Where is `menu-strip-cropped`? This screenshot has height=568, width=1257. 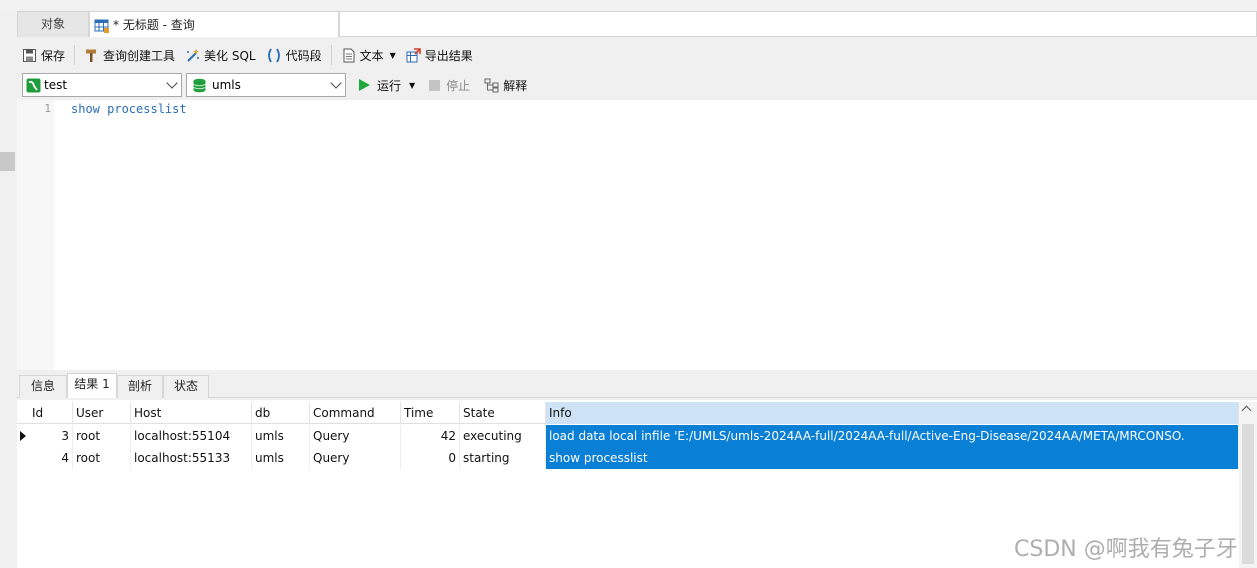 menu-strip-cropped is located at coordinates (628, 5).